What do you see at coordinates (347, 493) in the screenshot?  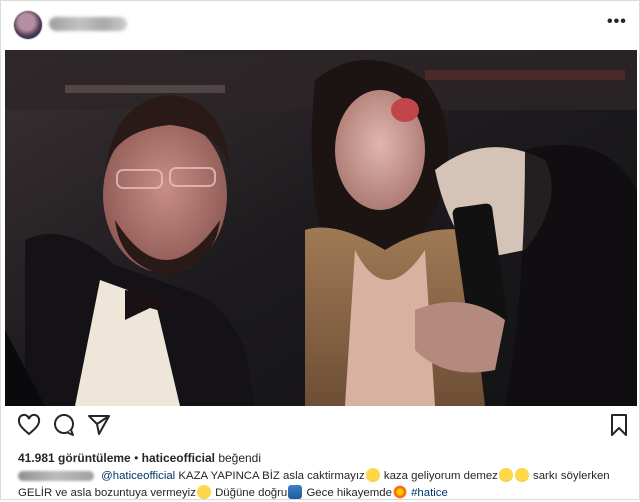 I see `caption-part5: Gece hikayemde` at bounding box center [347, 493].